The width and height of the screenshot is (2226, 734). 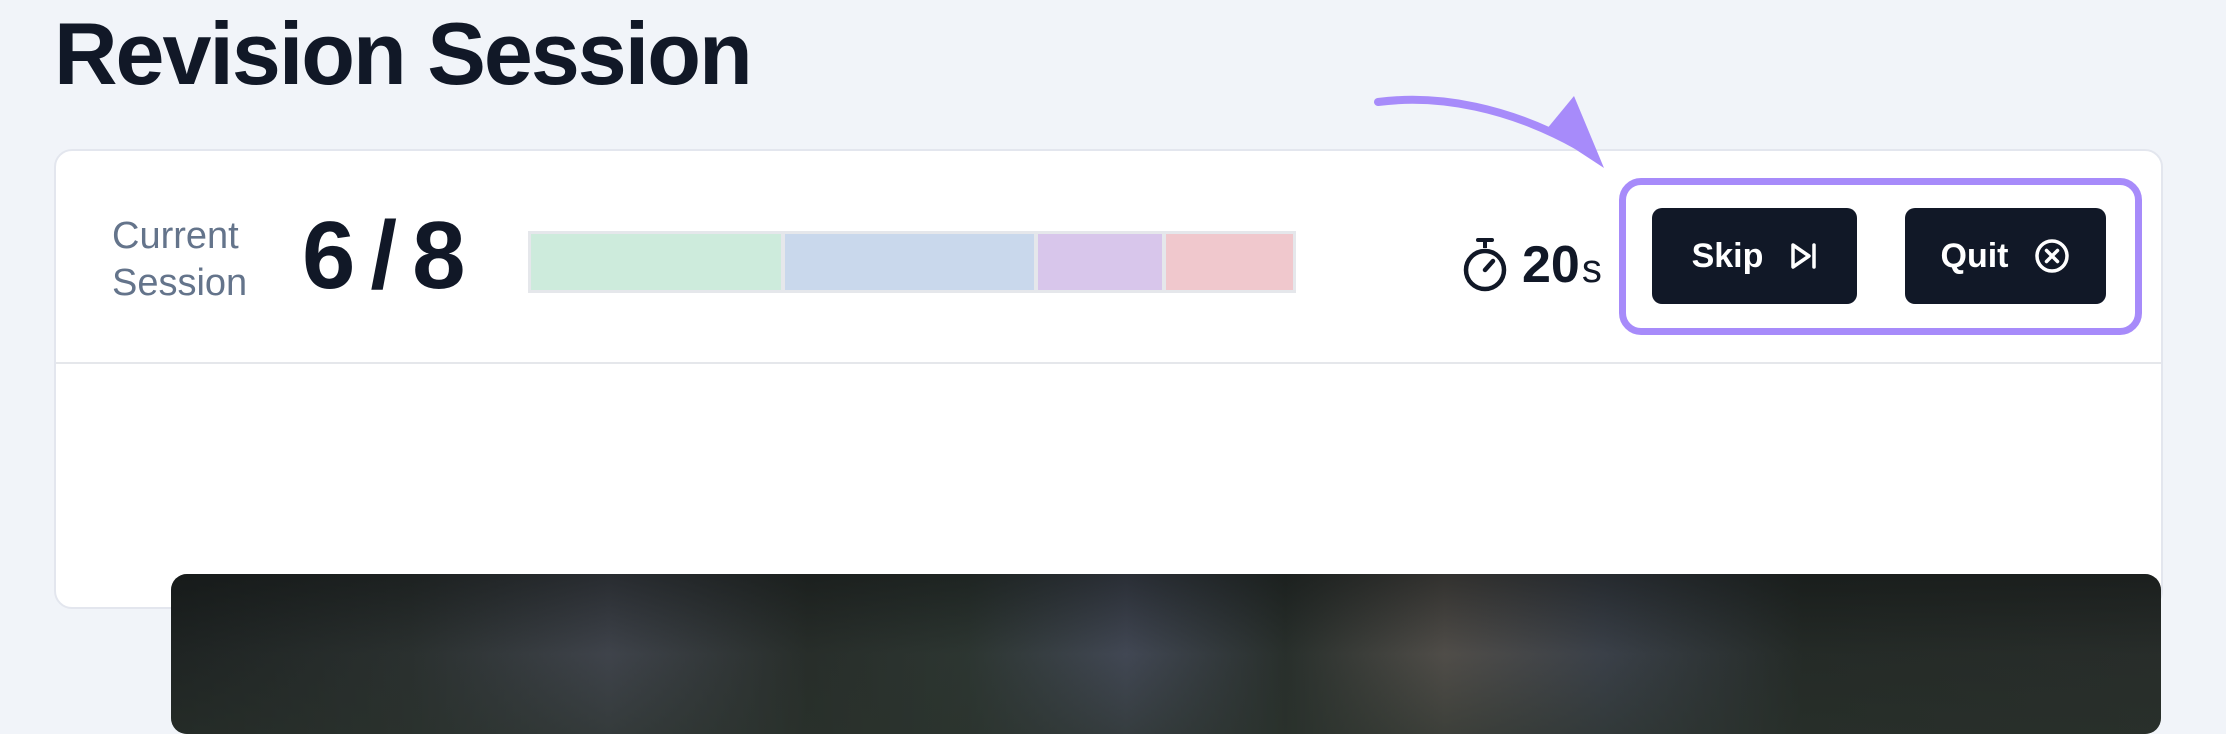 I want to click on session-label: Current Session, so click(x=180, y=259).